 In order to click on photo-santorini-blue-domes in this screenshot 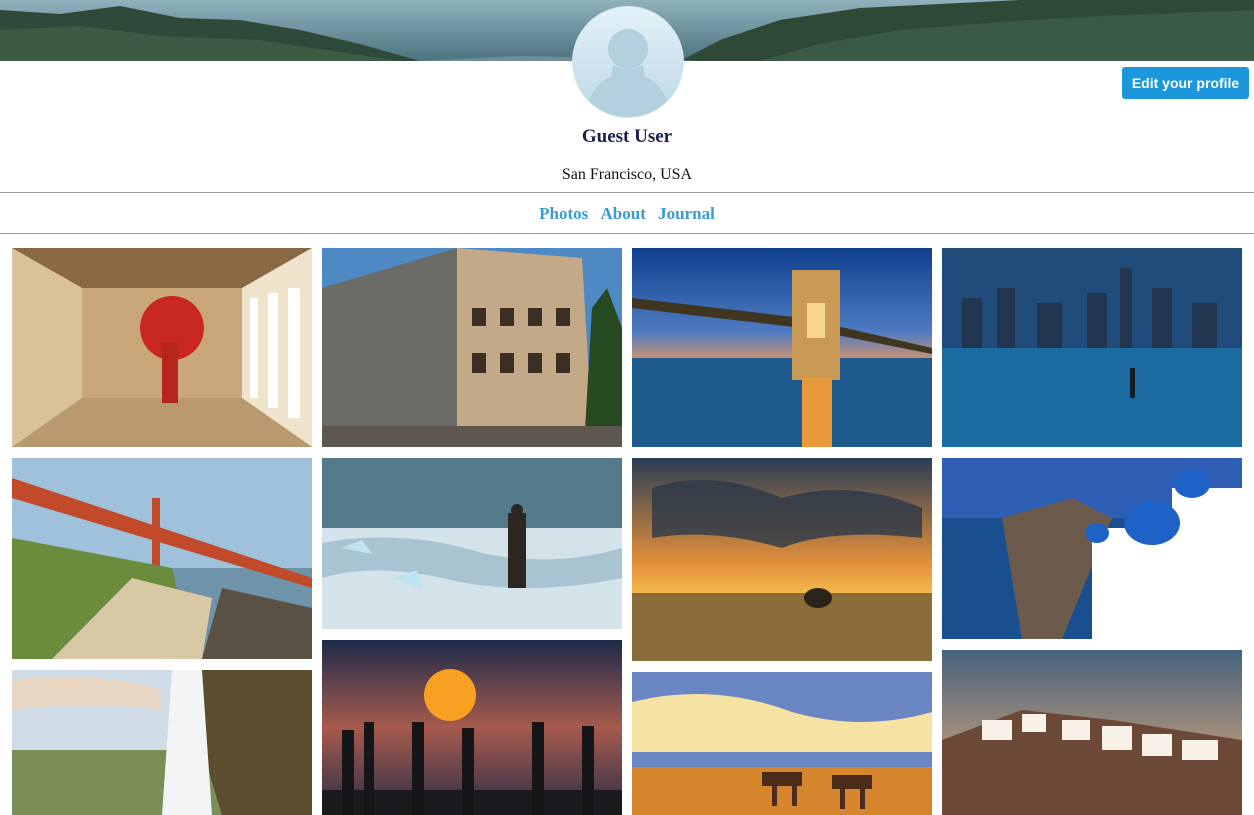, I will do `click(1092, 548)`.